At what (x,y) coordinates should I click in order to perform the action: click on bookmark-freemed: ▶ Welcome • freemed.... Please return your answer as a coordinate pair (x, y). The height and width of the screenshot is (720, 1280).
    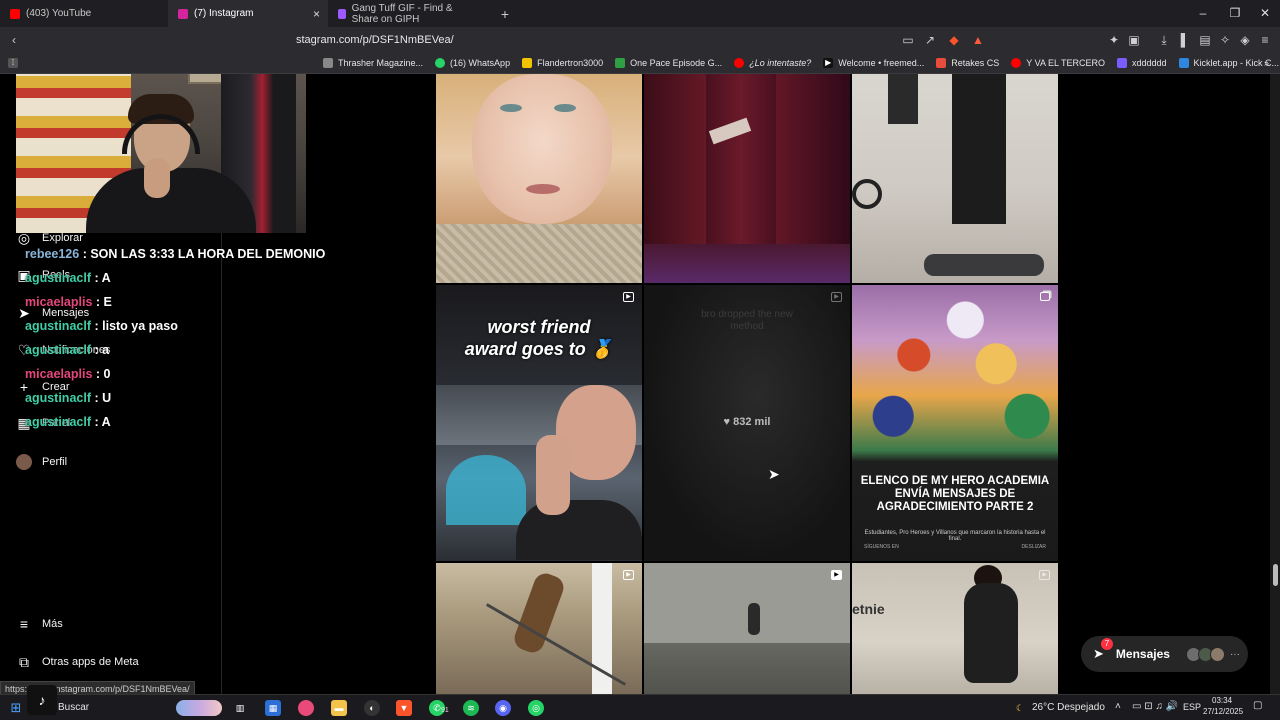
    Looking at the image, I should click on (873, 63).